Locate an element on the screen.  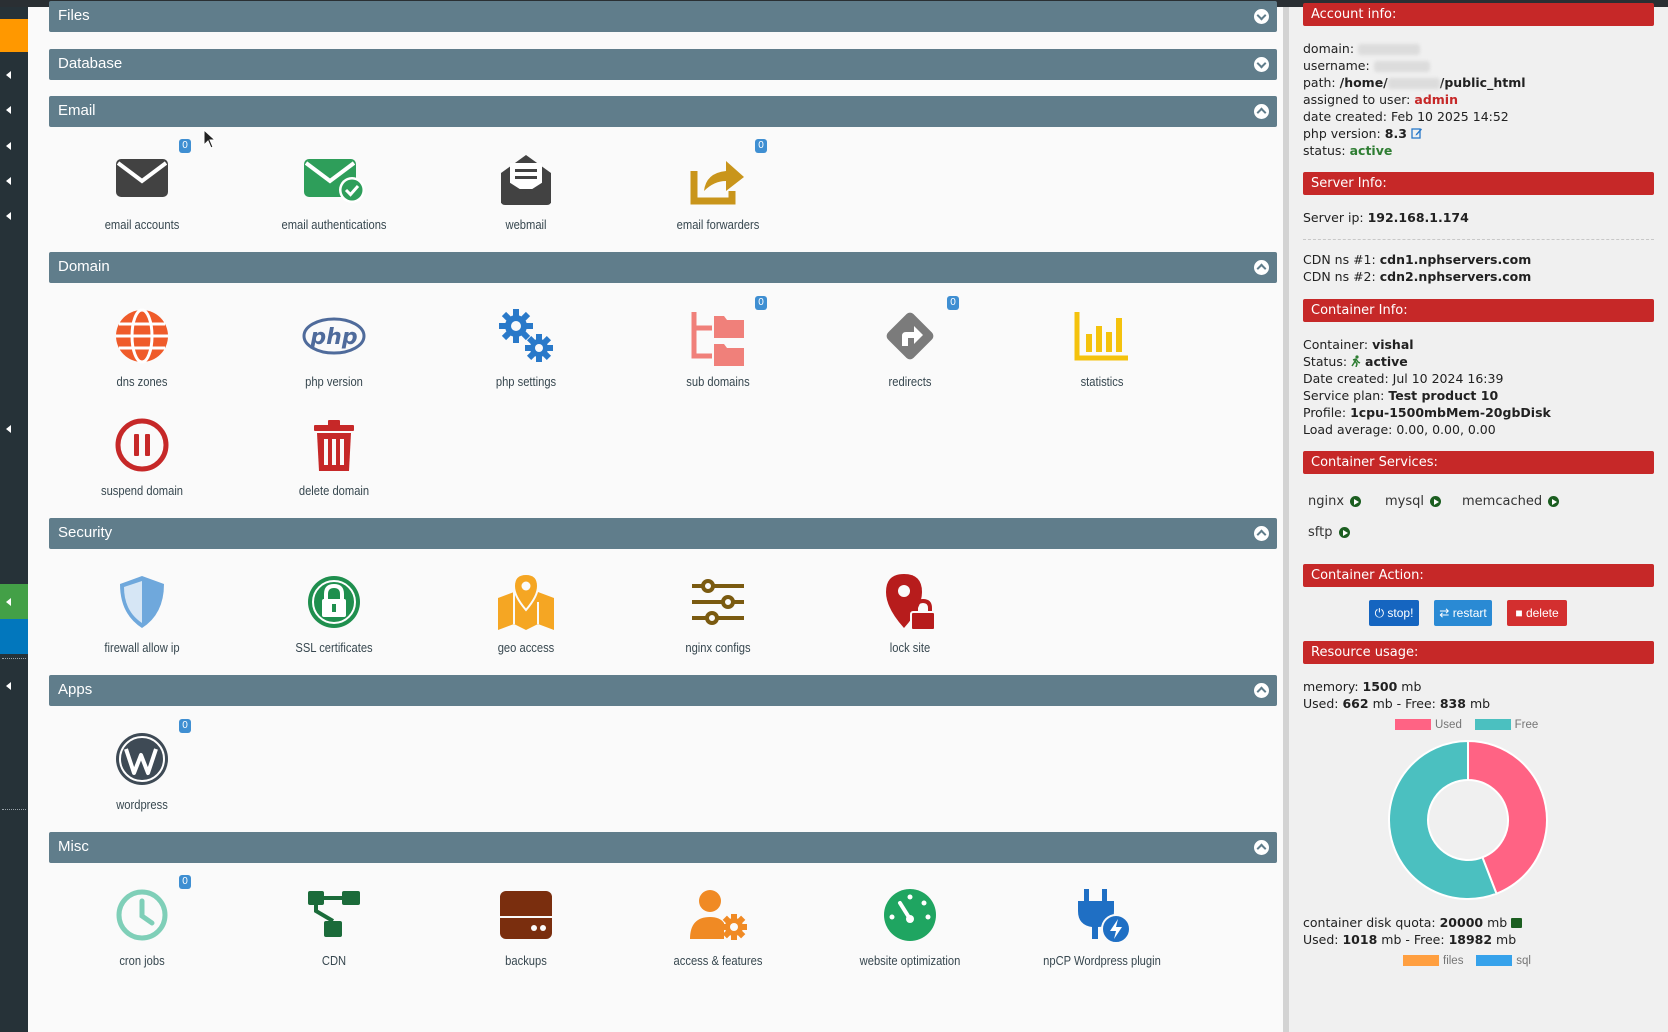
backups-tile: backups is located at coordinates (526, 931).